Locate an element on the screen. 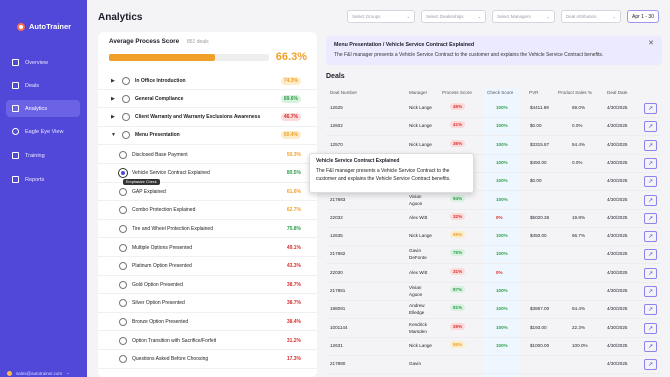  column-header: Manager is located at coordinates (418, 92).